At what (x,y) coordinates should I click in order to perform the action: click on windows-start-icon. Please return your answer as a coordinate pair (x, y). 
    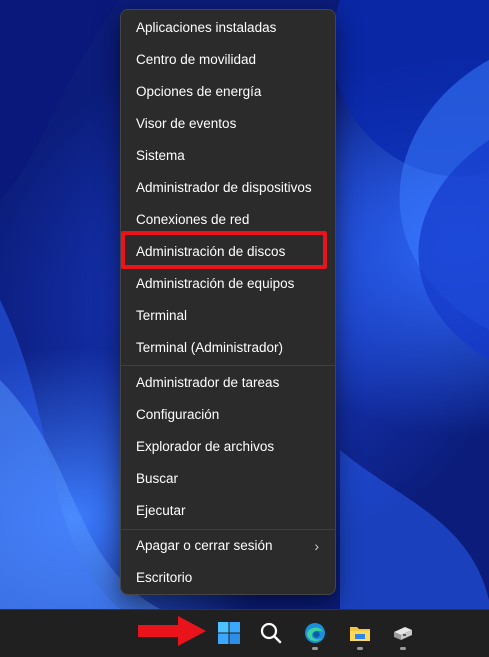
    Looking at the image, I should click on (229, 633).